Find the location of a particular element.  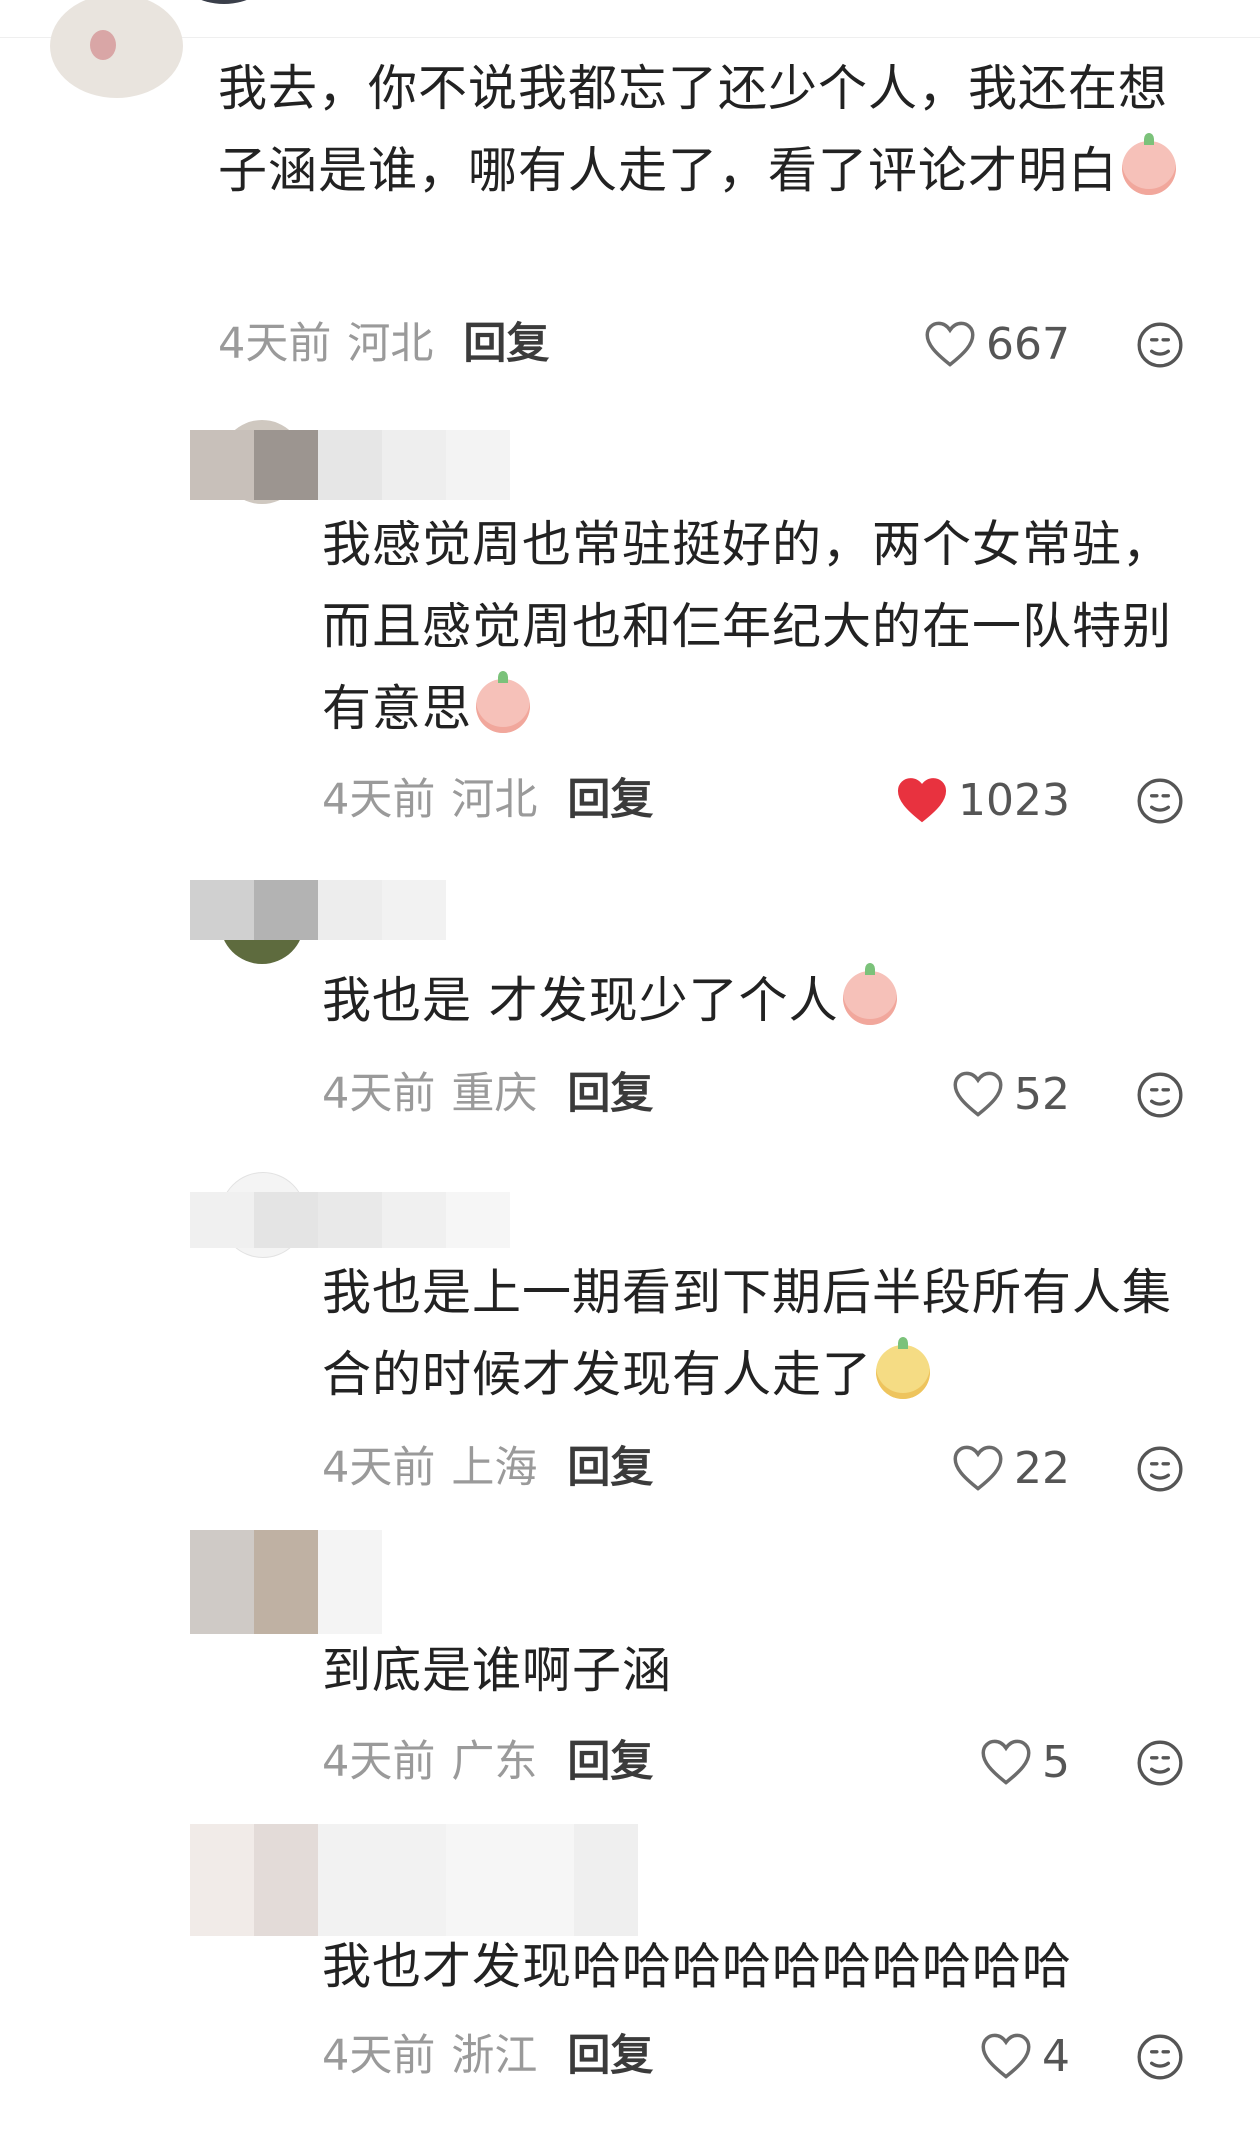

comment-location: 重庆 is located at coordinates (494, 1094).